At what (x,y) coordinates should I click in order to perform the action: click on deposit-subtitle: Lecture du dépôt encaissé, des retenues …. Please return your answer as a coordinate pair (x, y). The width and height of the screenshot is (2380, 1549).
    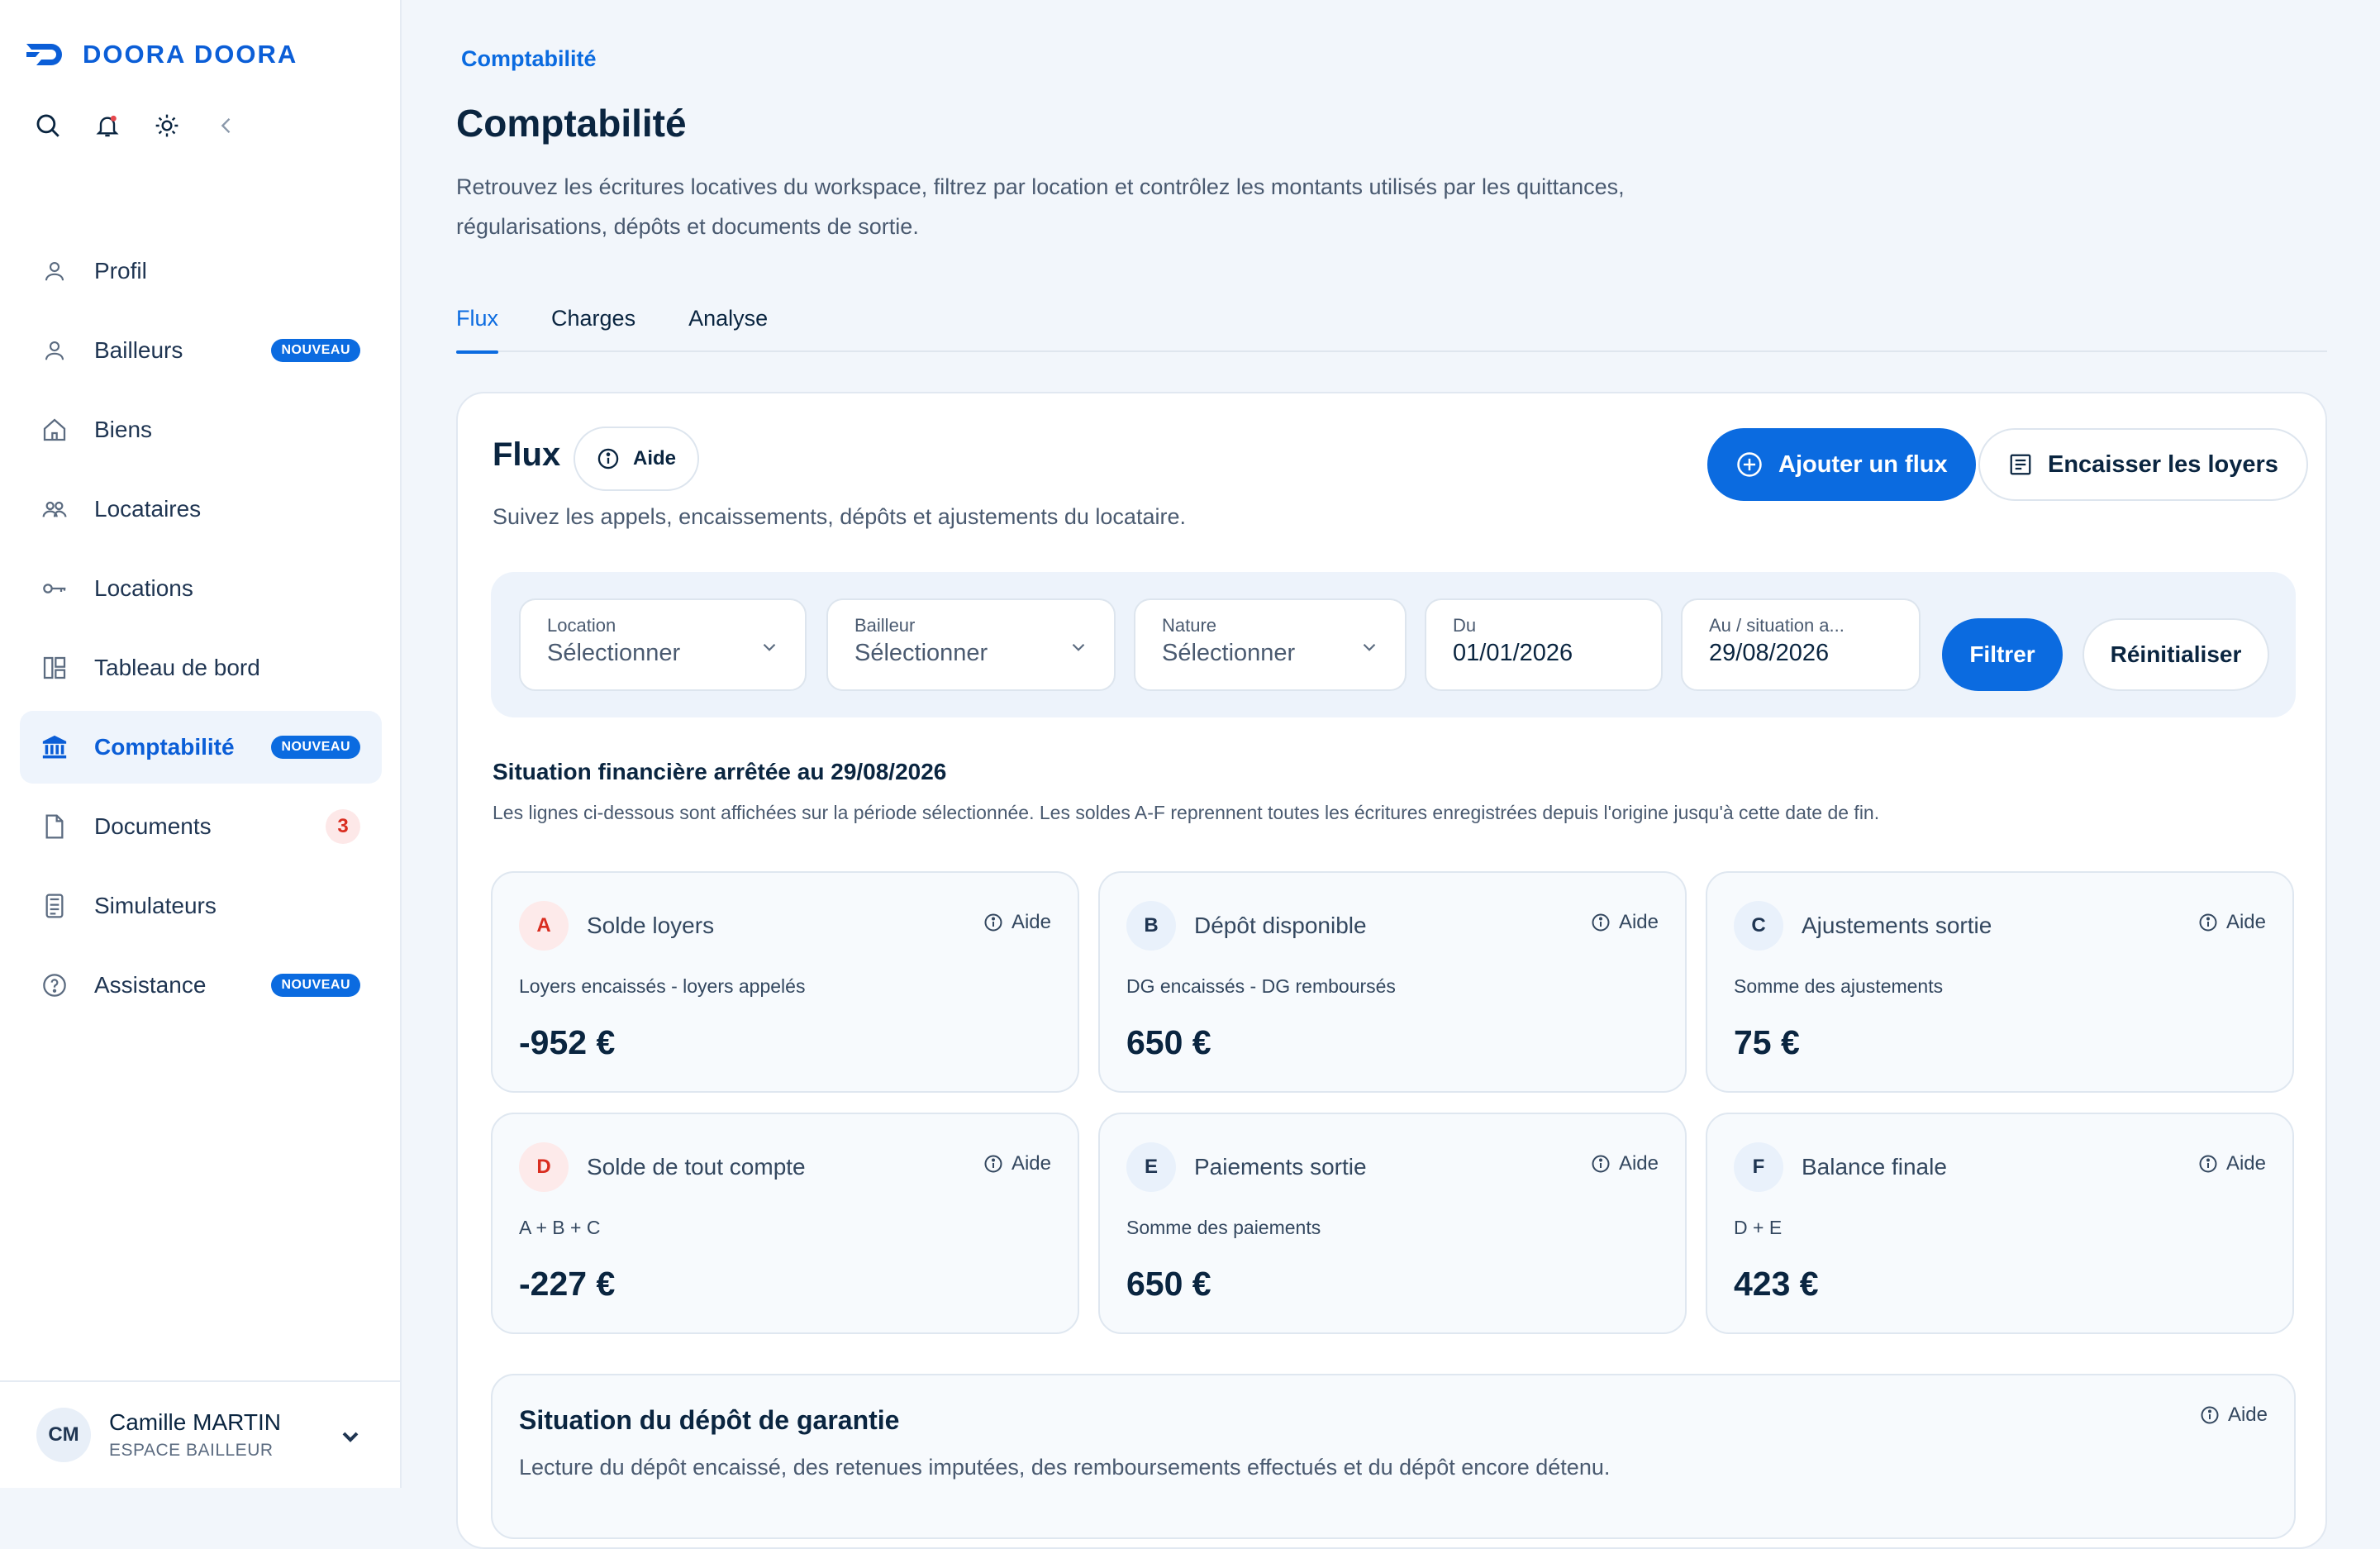
    Looking at the image, I should click on (1065, 1467).